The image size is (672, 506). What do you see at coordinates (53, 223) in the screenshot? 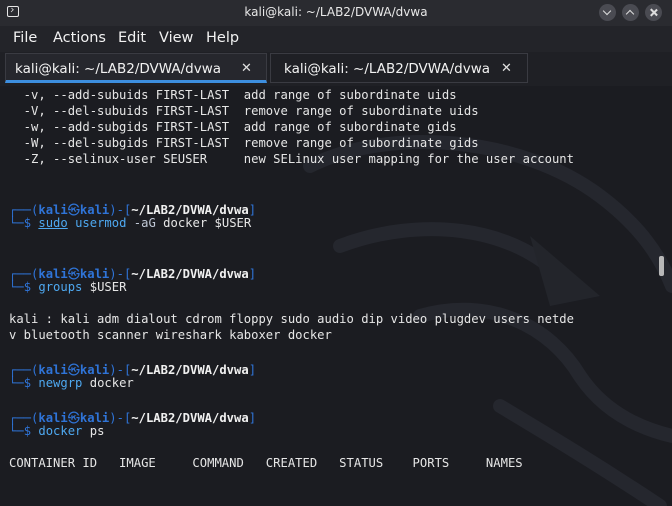
I see `command-sudo: sudo` at bounding box center [53, 223].